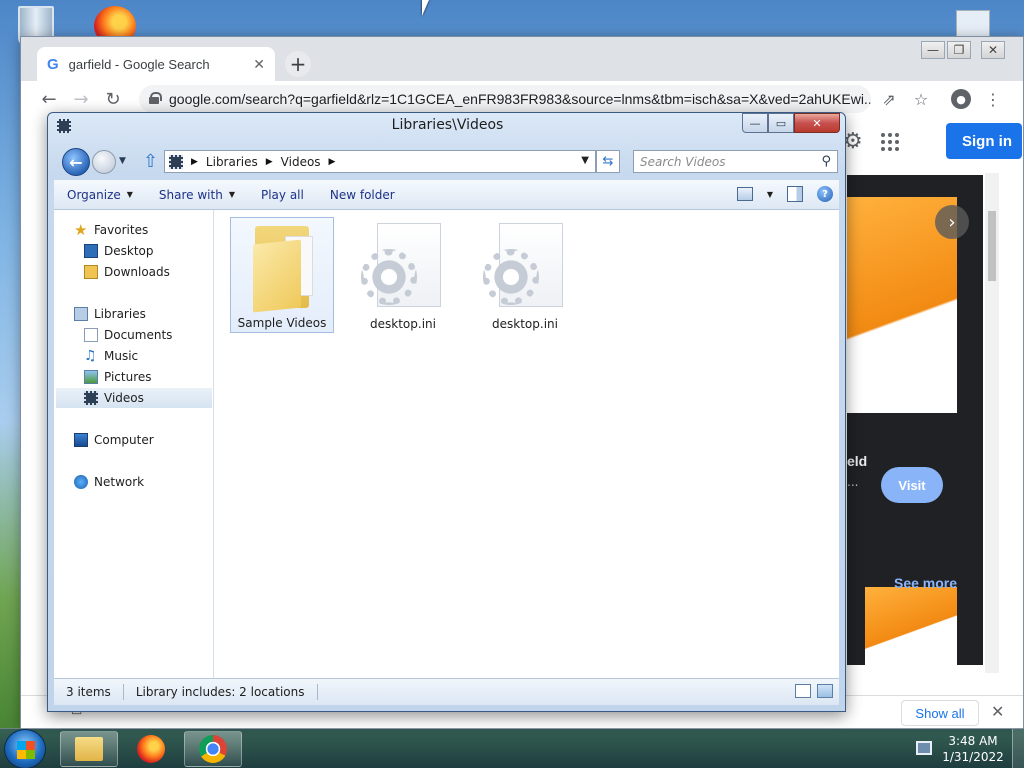 Image resolution: width=1024 pixels, height=768 pixels. I want to click on back-arrow-icon: ←, so click(49, 99).